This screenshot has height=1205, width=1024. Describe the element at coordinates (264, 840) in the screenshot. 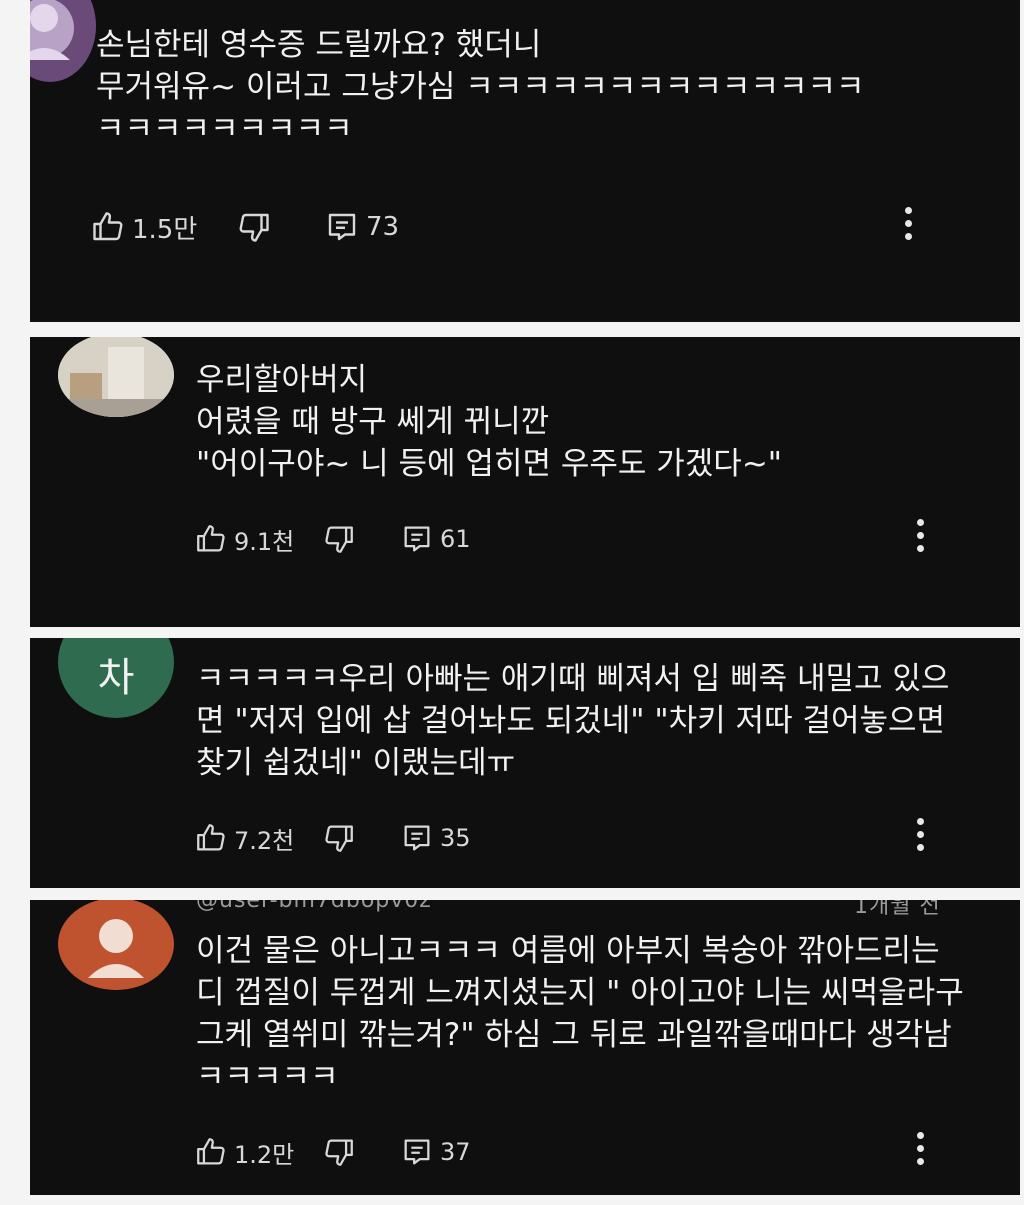

I see `like-count: 7.2천` at that location.